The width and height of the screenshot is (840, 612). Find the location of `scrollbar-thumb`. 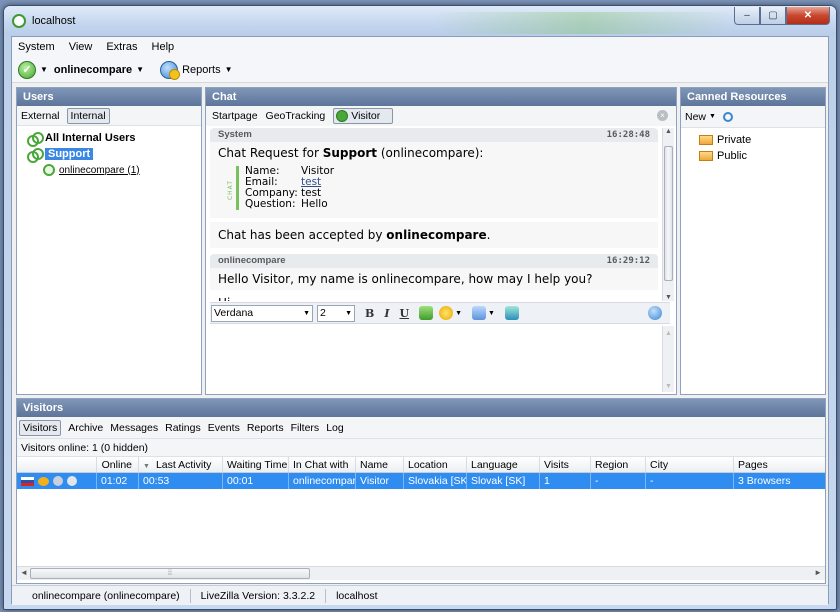

scrollbar-thumb is located at coordinates (668, 213).